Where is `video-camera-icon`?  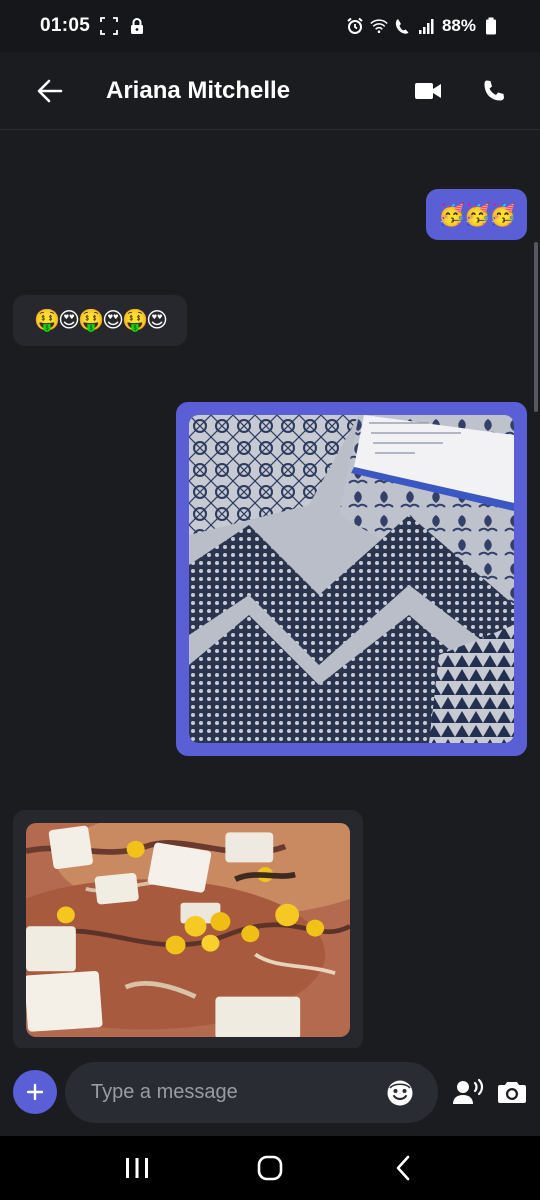
video-camera-icon is located at coordinates (428, 90).